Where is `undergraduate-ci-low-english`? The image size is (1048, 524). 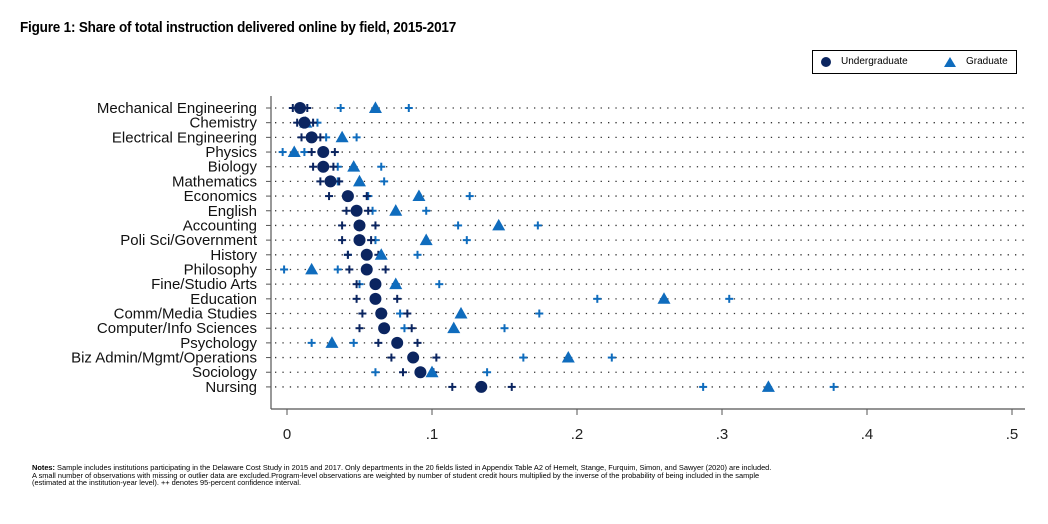
undergraduate-ci-low-english is located at coordinates (346, 210).